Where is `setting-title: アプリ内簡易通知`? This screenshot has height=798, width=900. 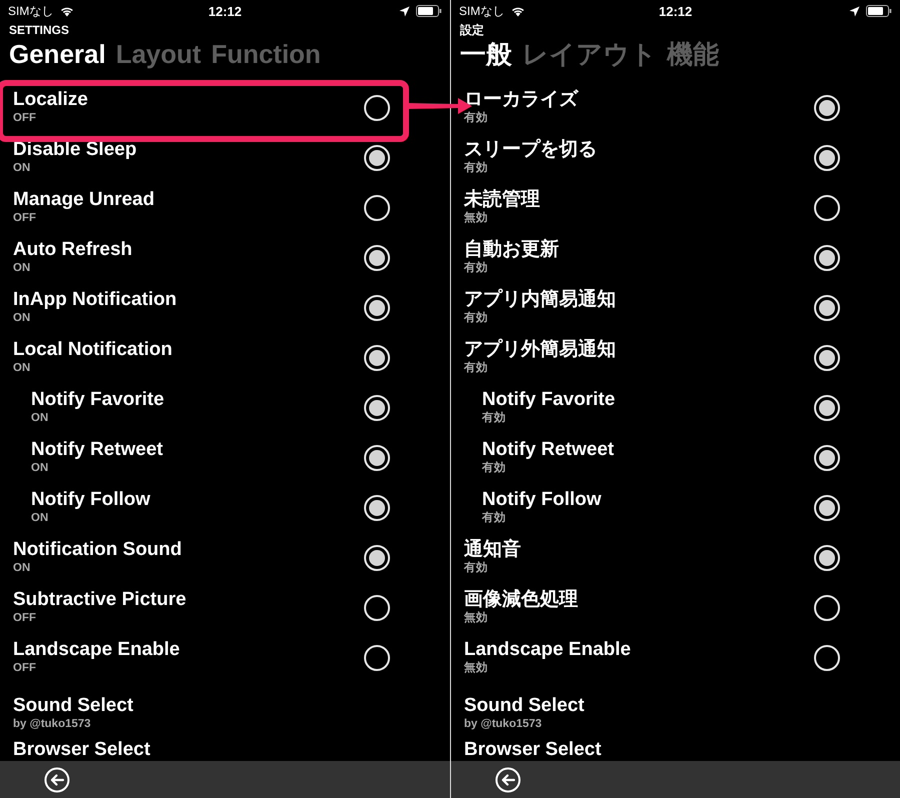 setting-title: アプリ内簡易通知 is located at coordinates (540, 299).